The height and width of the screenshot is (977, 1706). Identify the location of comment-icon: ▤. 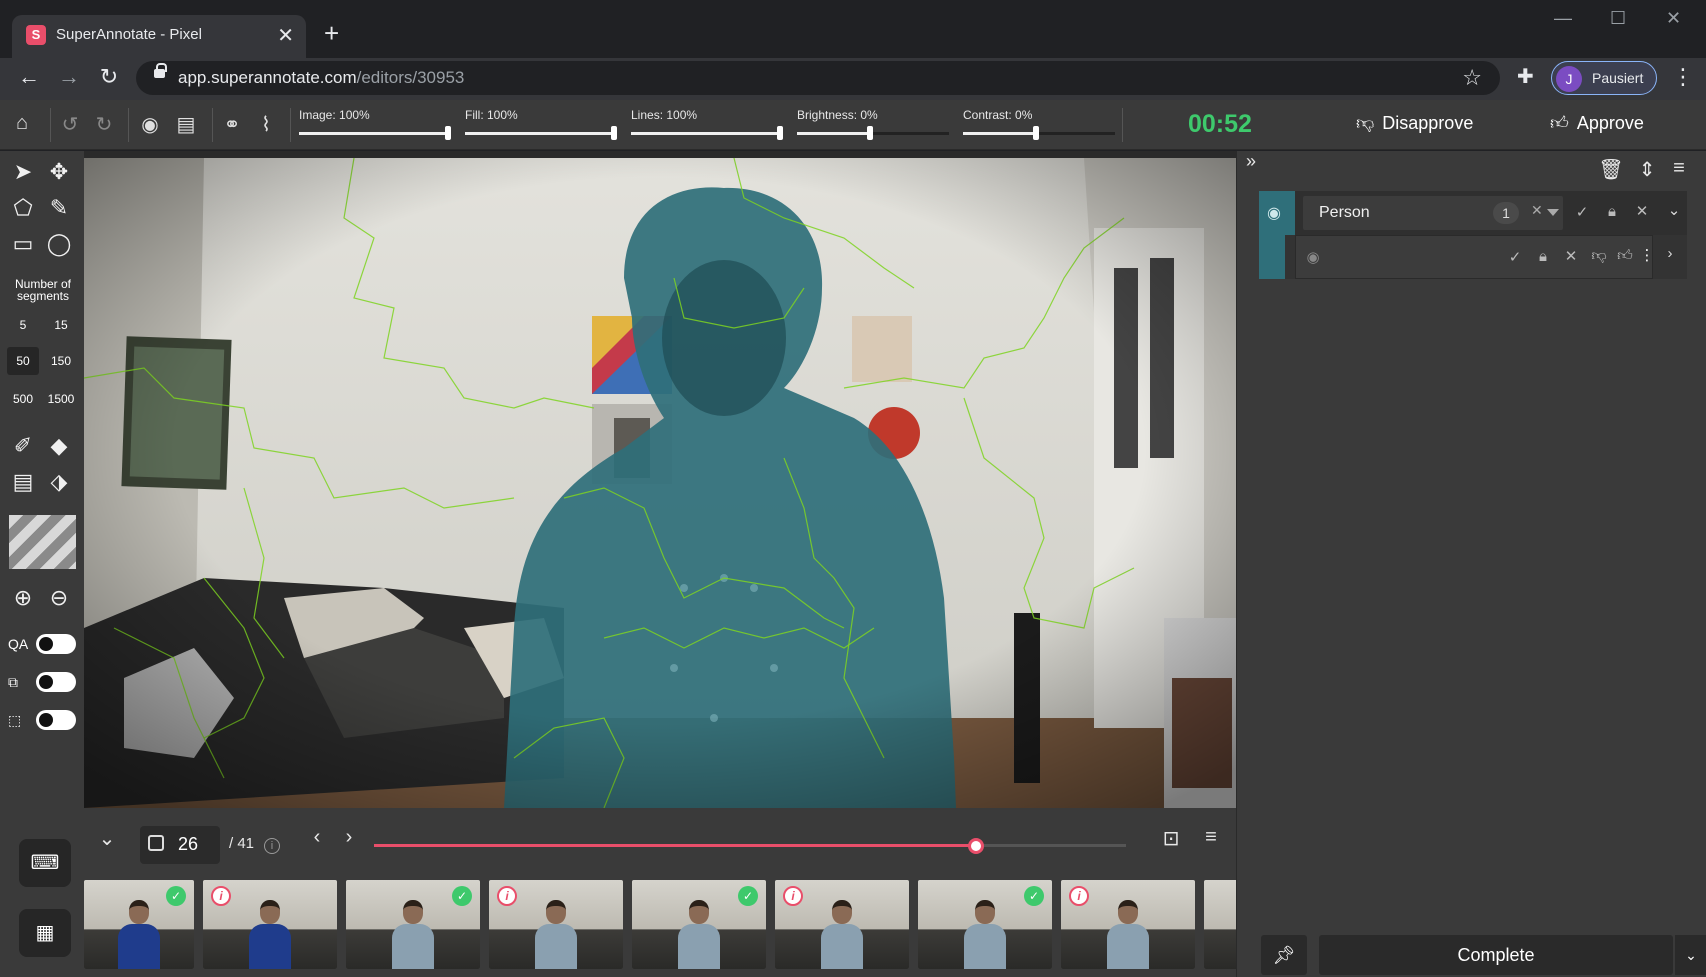
(186, 124).